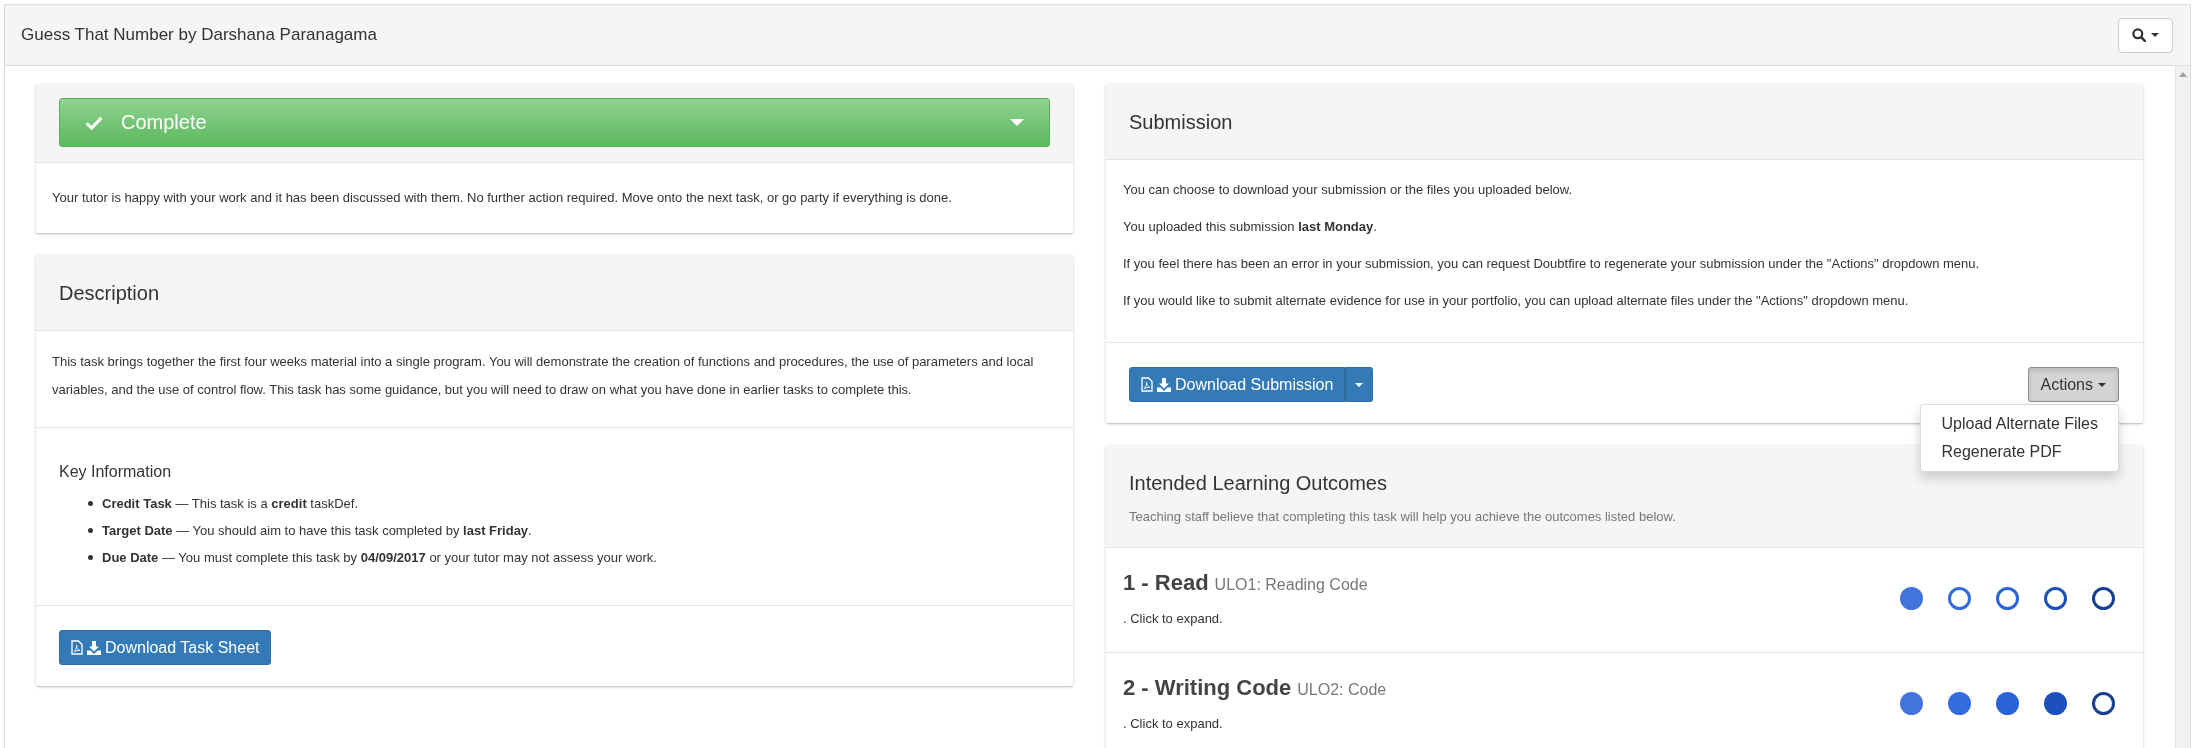 This screenshot has height=748, width=2197. I want to click on card-title: Submission, so click(1181, 122).